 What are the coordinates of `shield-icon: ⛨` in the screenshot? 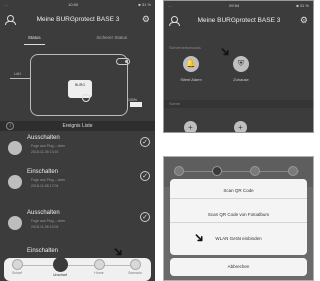 It's located at (241, 64).